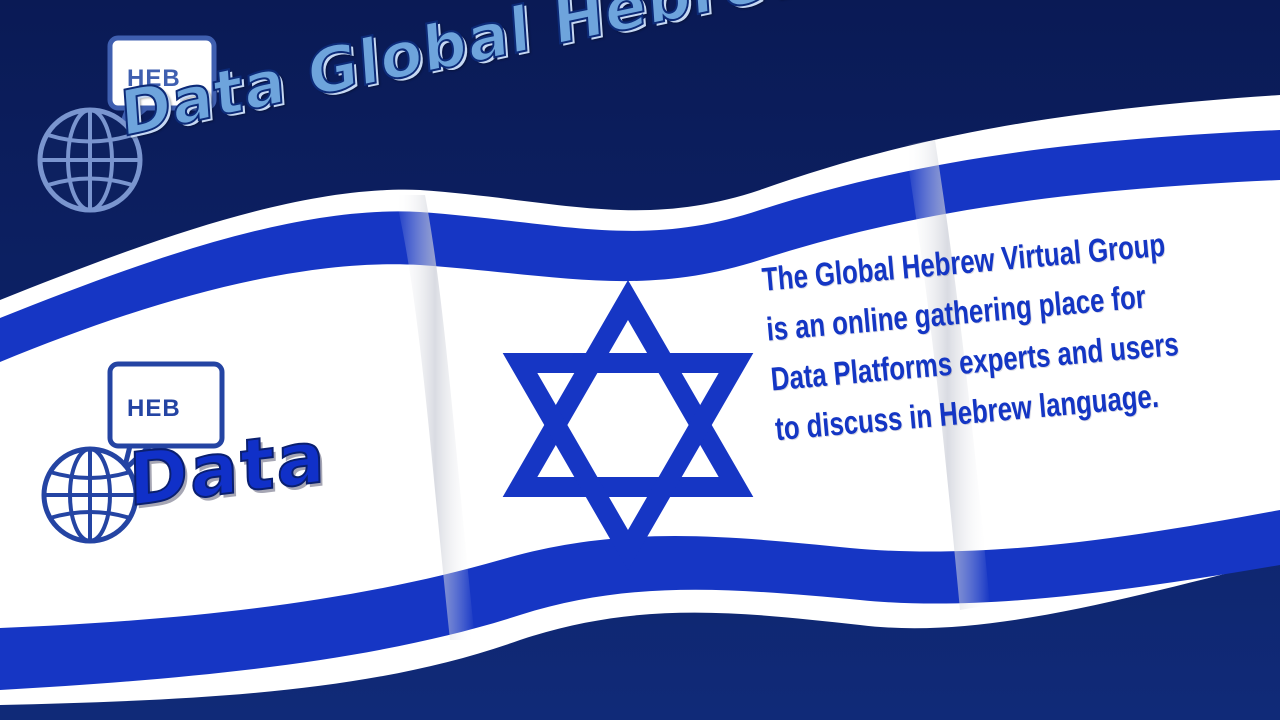 The width and height of the screenshot is (1280, 720). Describe the element at coordinates (154, 408) in the screenshot. I see `badge-label: HEB` at that location.